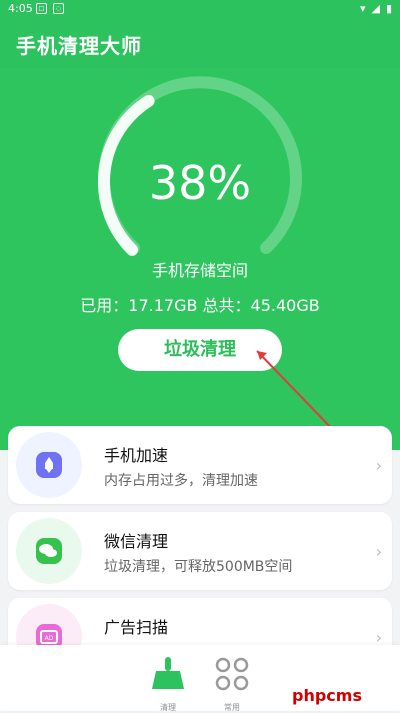 This screenshot has width=400, height=713. What do you see at coordinates (168, 673) in the screenshot?
I see `clean-broom-icon` at bounding box center [168, 673].